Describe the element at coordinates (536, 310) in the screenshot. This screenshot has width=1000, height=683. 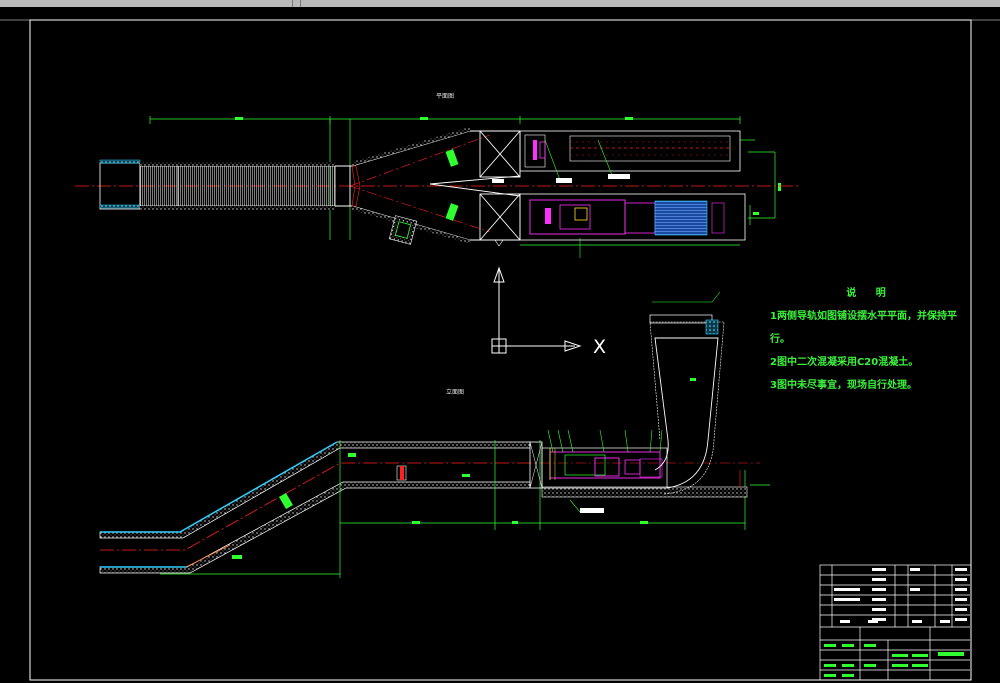
I see `ucs-icon` at that location.